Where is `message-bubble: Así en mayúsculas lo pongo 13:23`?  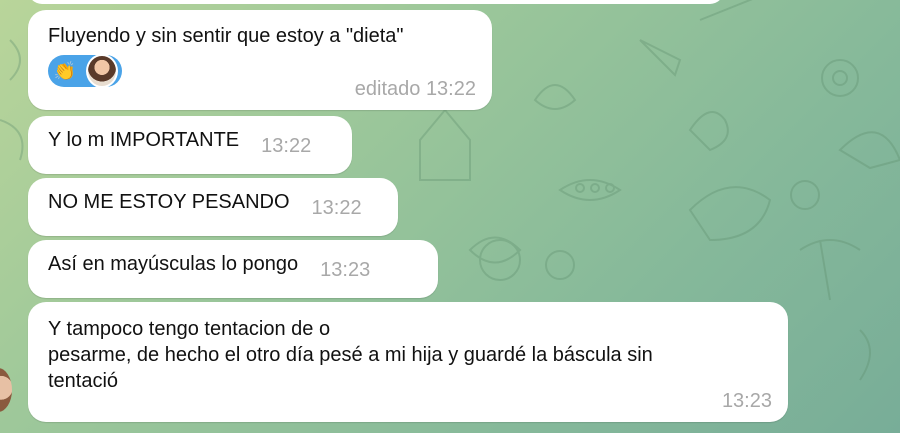
message-bubble: Así en mayúsculas lo pongo 13:23 is located at coordinates (233, 269).